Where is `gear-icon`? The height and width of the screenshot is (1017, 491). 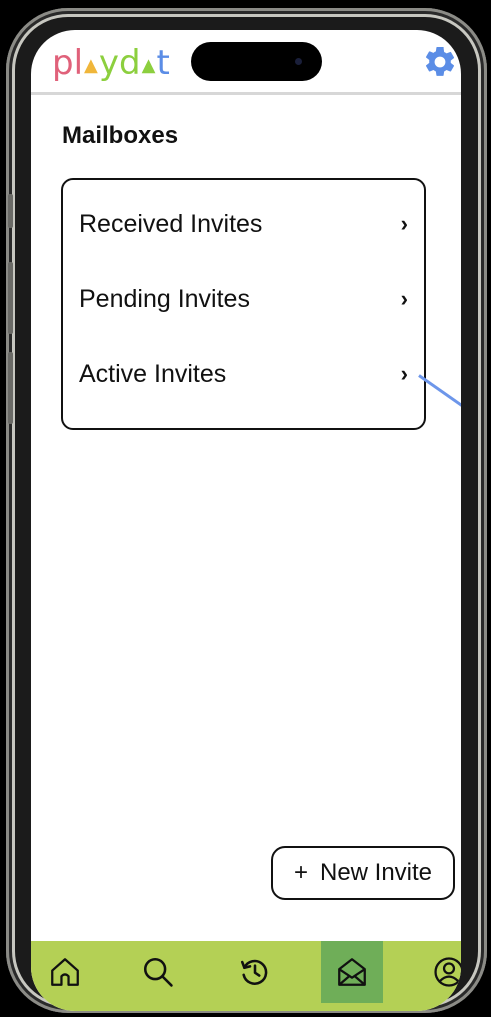 gear-icon is located at coordinates (440, 61).